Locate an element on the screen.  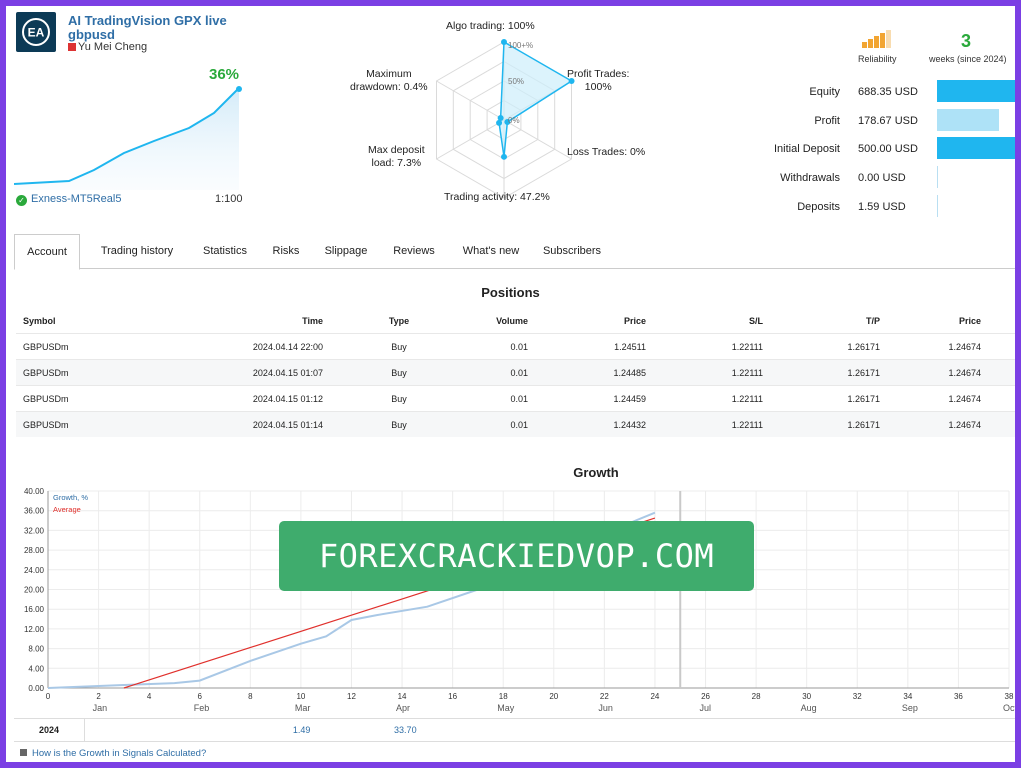
y-tick-label: 36.00 is located at coordinates (34, 511).